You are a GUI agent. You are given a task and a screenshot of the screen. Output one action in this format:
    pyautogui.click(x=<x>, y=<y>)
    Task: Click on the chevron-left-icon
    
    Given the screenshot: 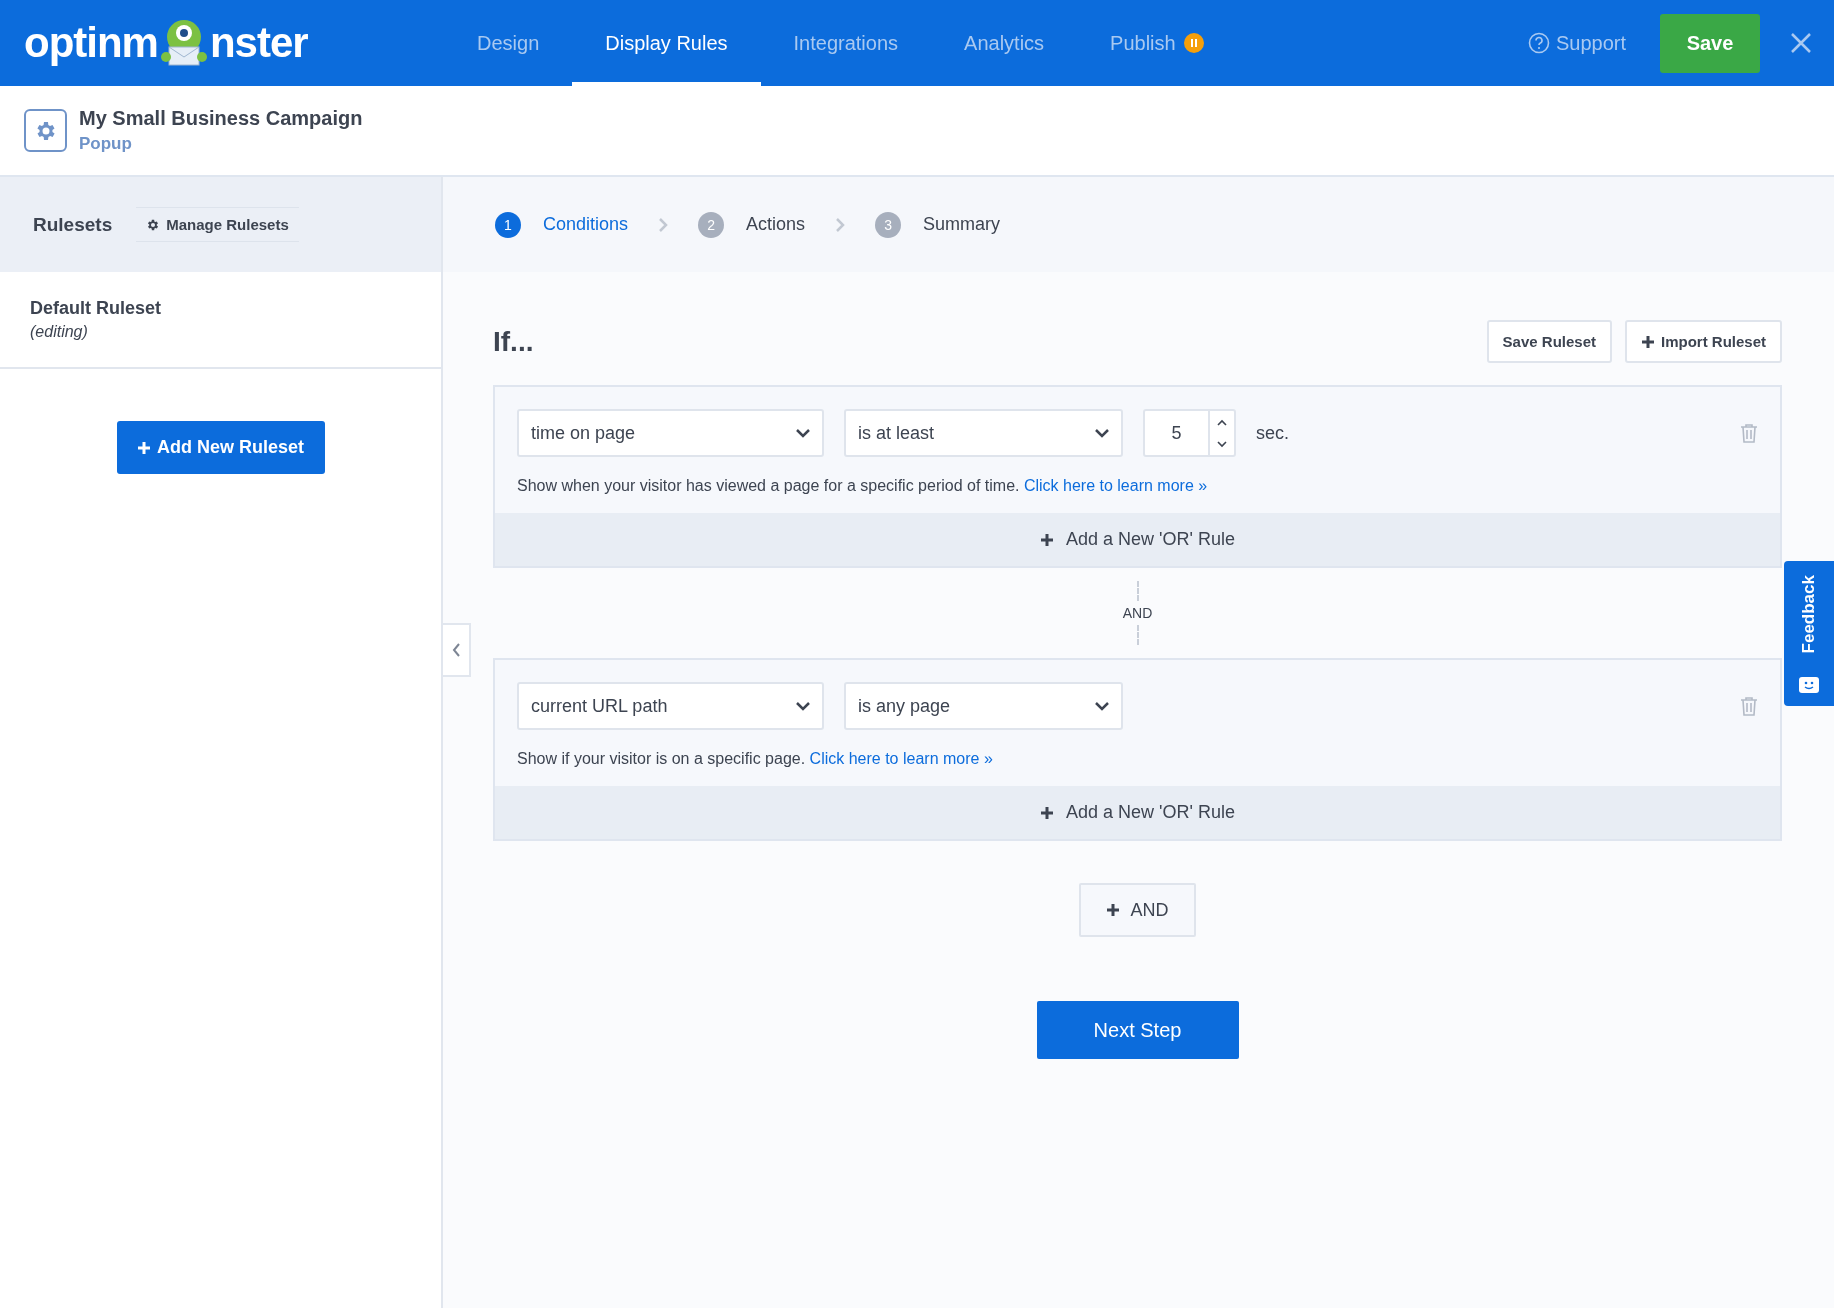 What is the action you would take?
    pyautogui.click(x=456, y=650)
    